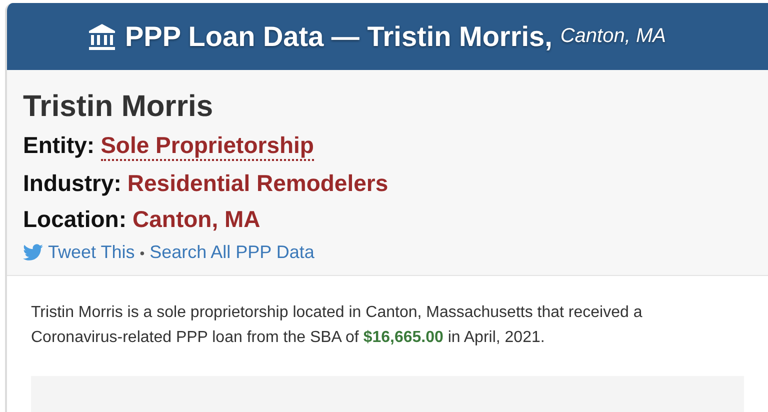  Describe the element at coordinates (613, 36) in the screenshot. I see `title-location: Canton, MA` at that location.